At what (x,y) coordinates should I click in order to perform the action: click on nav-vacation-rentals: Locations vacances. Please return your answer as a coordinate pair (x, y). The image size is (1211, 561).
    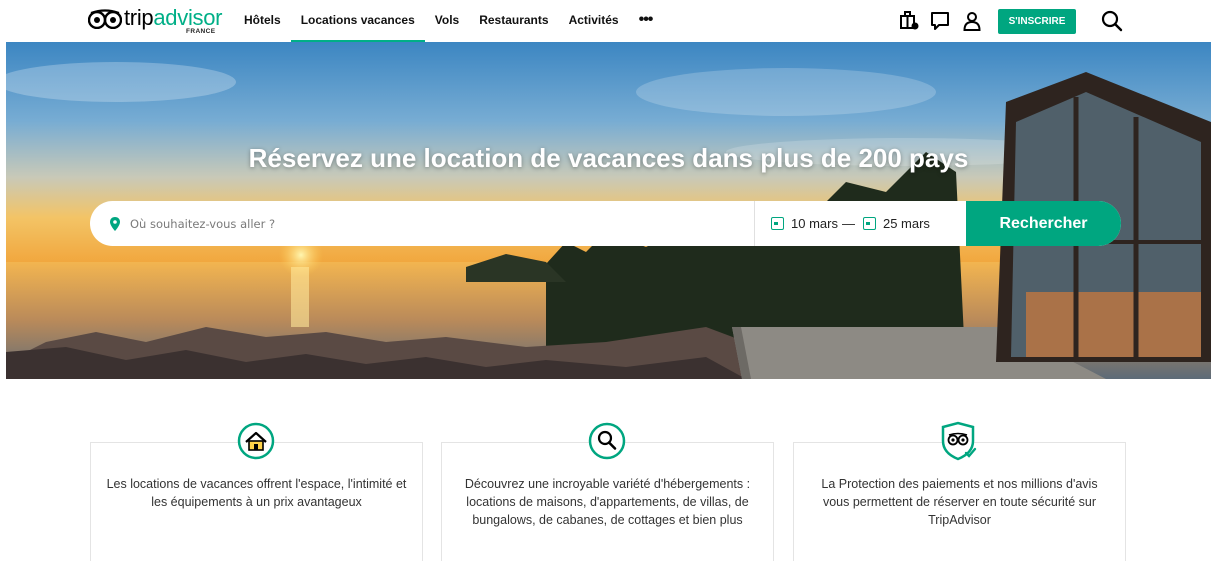
    Looking at the image, I should click on (357, 21).